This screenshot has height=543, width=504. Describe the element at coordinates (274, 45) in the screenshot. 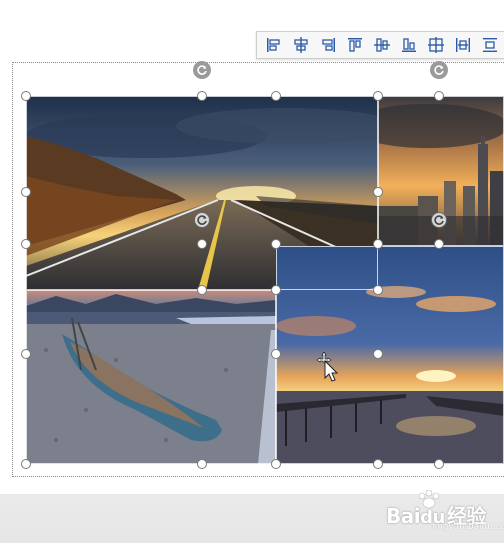

I see `align-left-icon` at that location.